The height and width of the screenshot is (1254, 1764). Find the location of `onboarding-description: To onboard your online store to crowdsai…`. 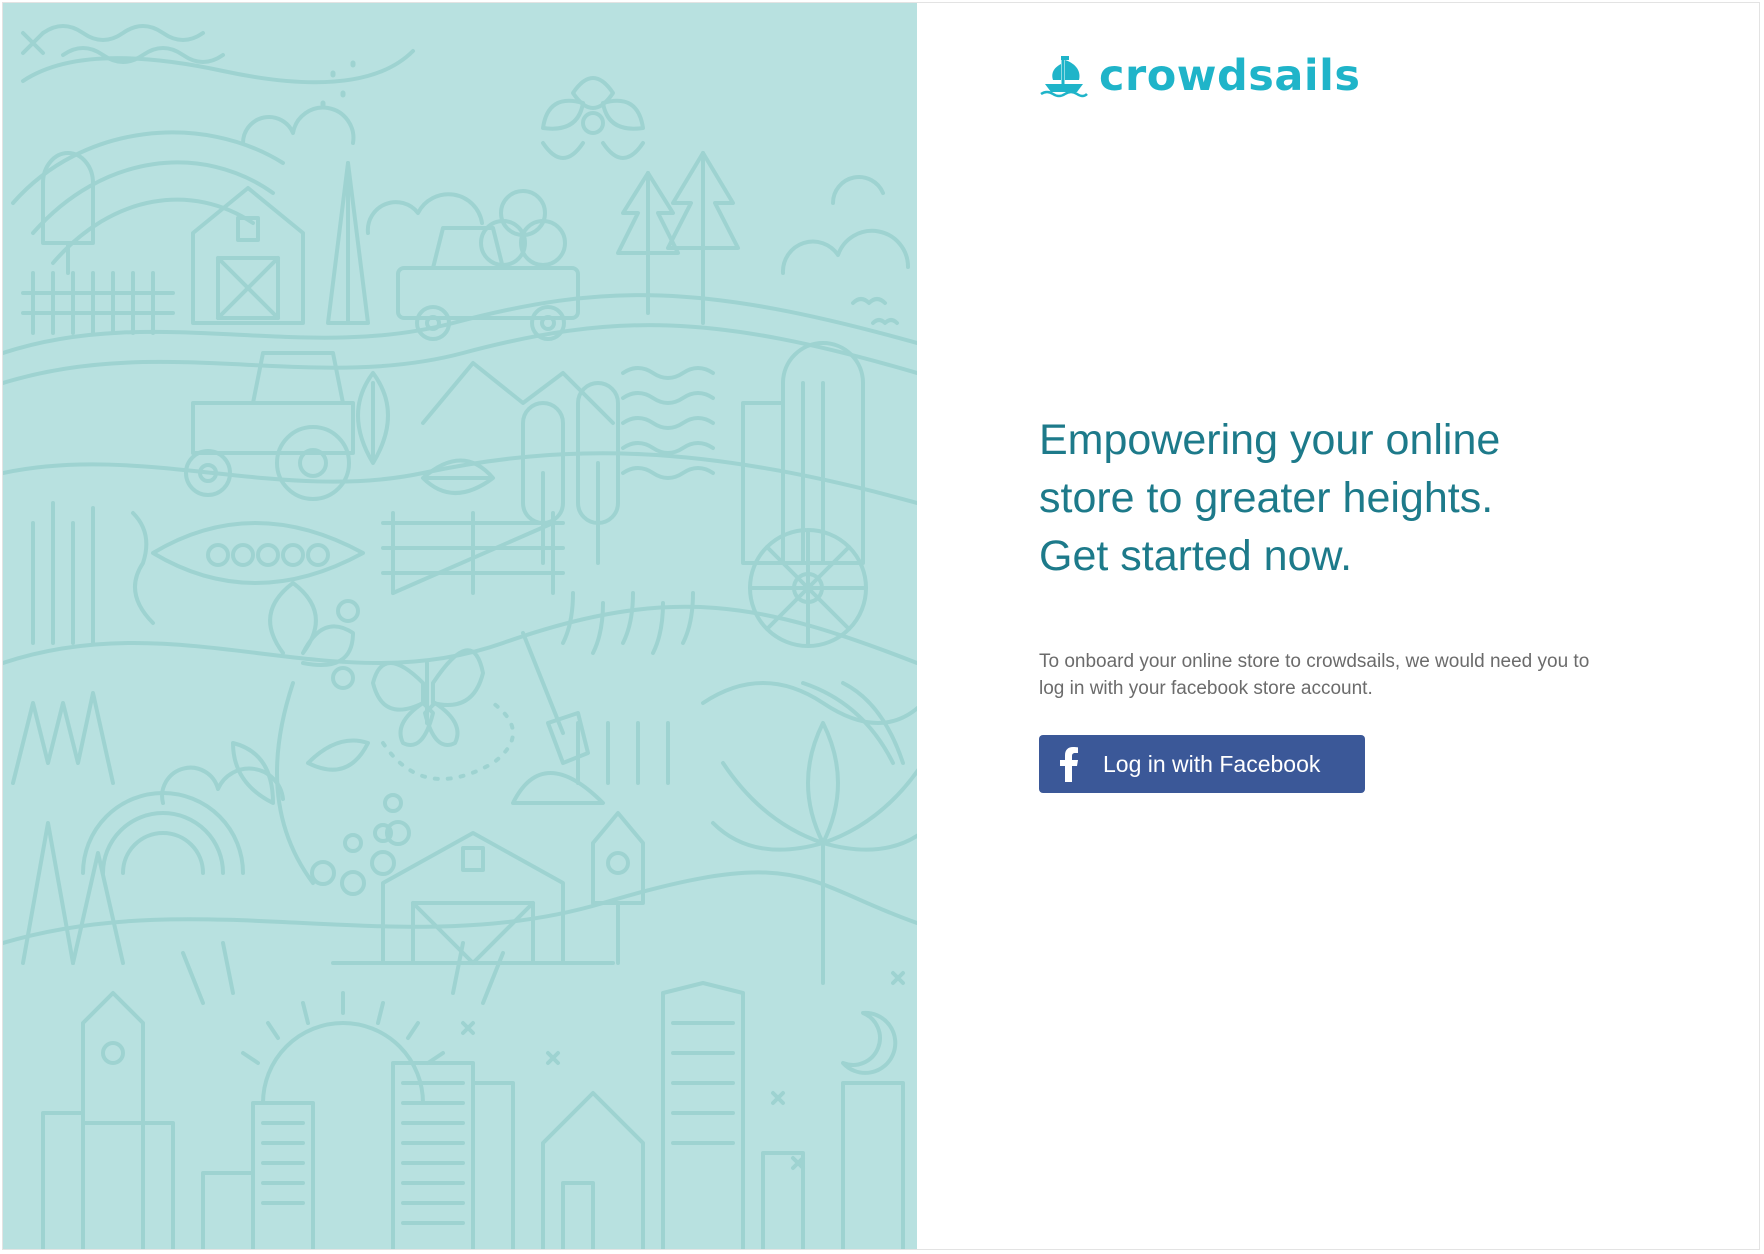

onboarding-description: To onboard your online store to crowdsai… is located at coordinates (1314, 675).